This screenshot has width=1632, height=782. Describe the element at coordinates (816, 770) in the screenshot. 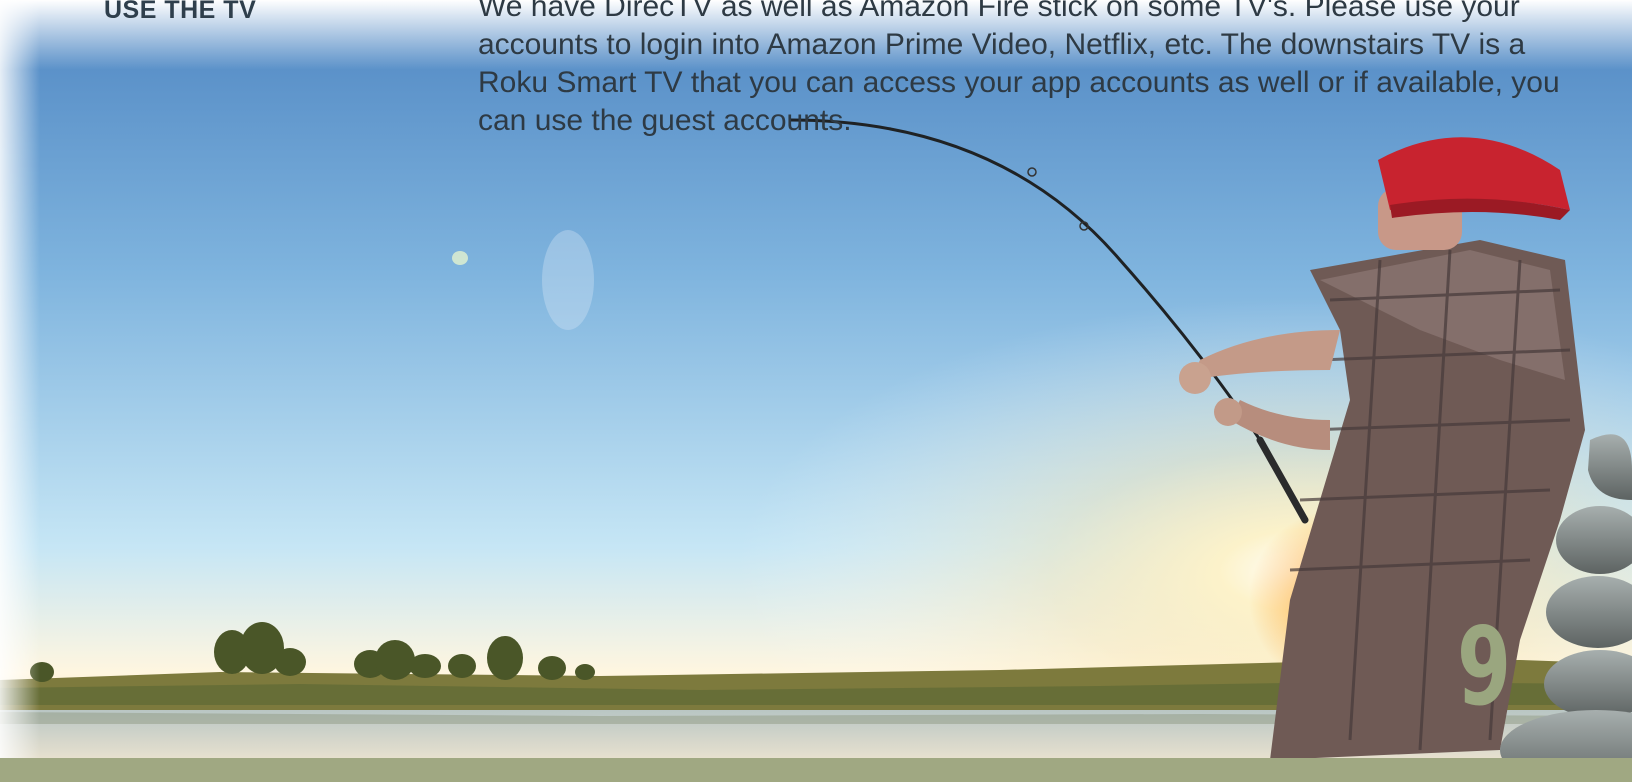

I see `footer-band` at that location.